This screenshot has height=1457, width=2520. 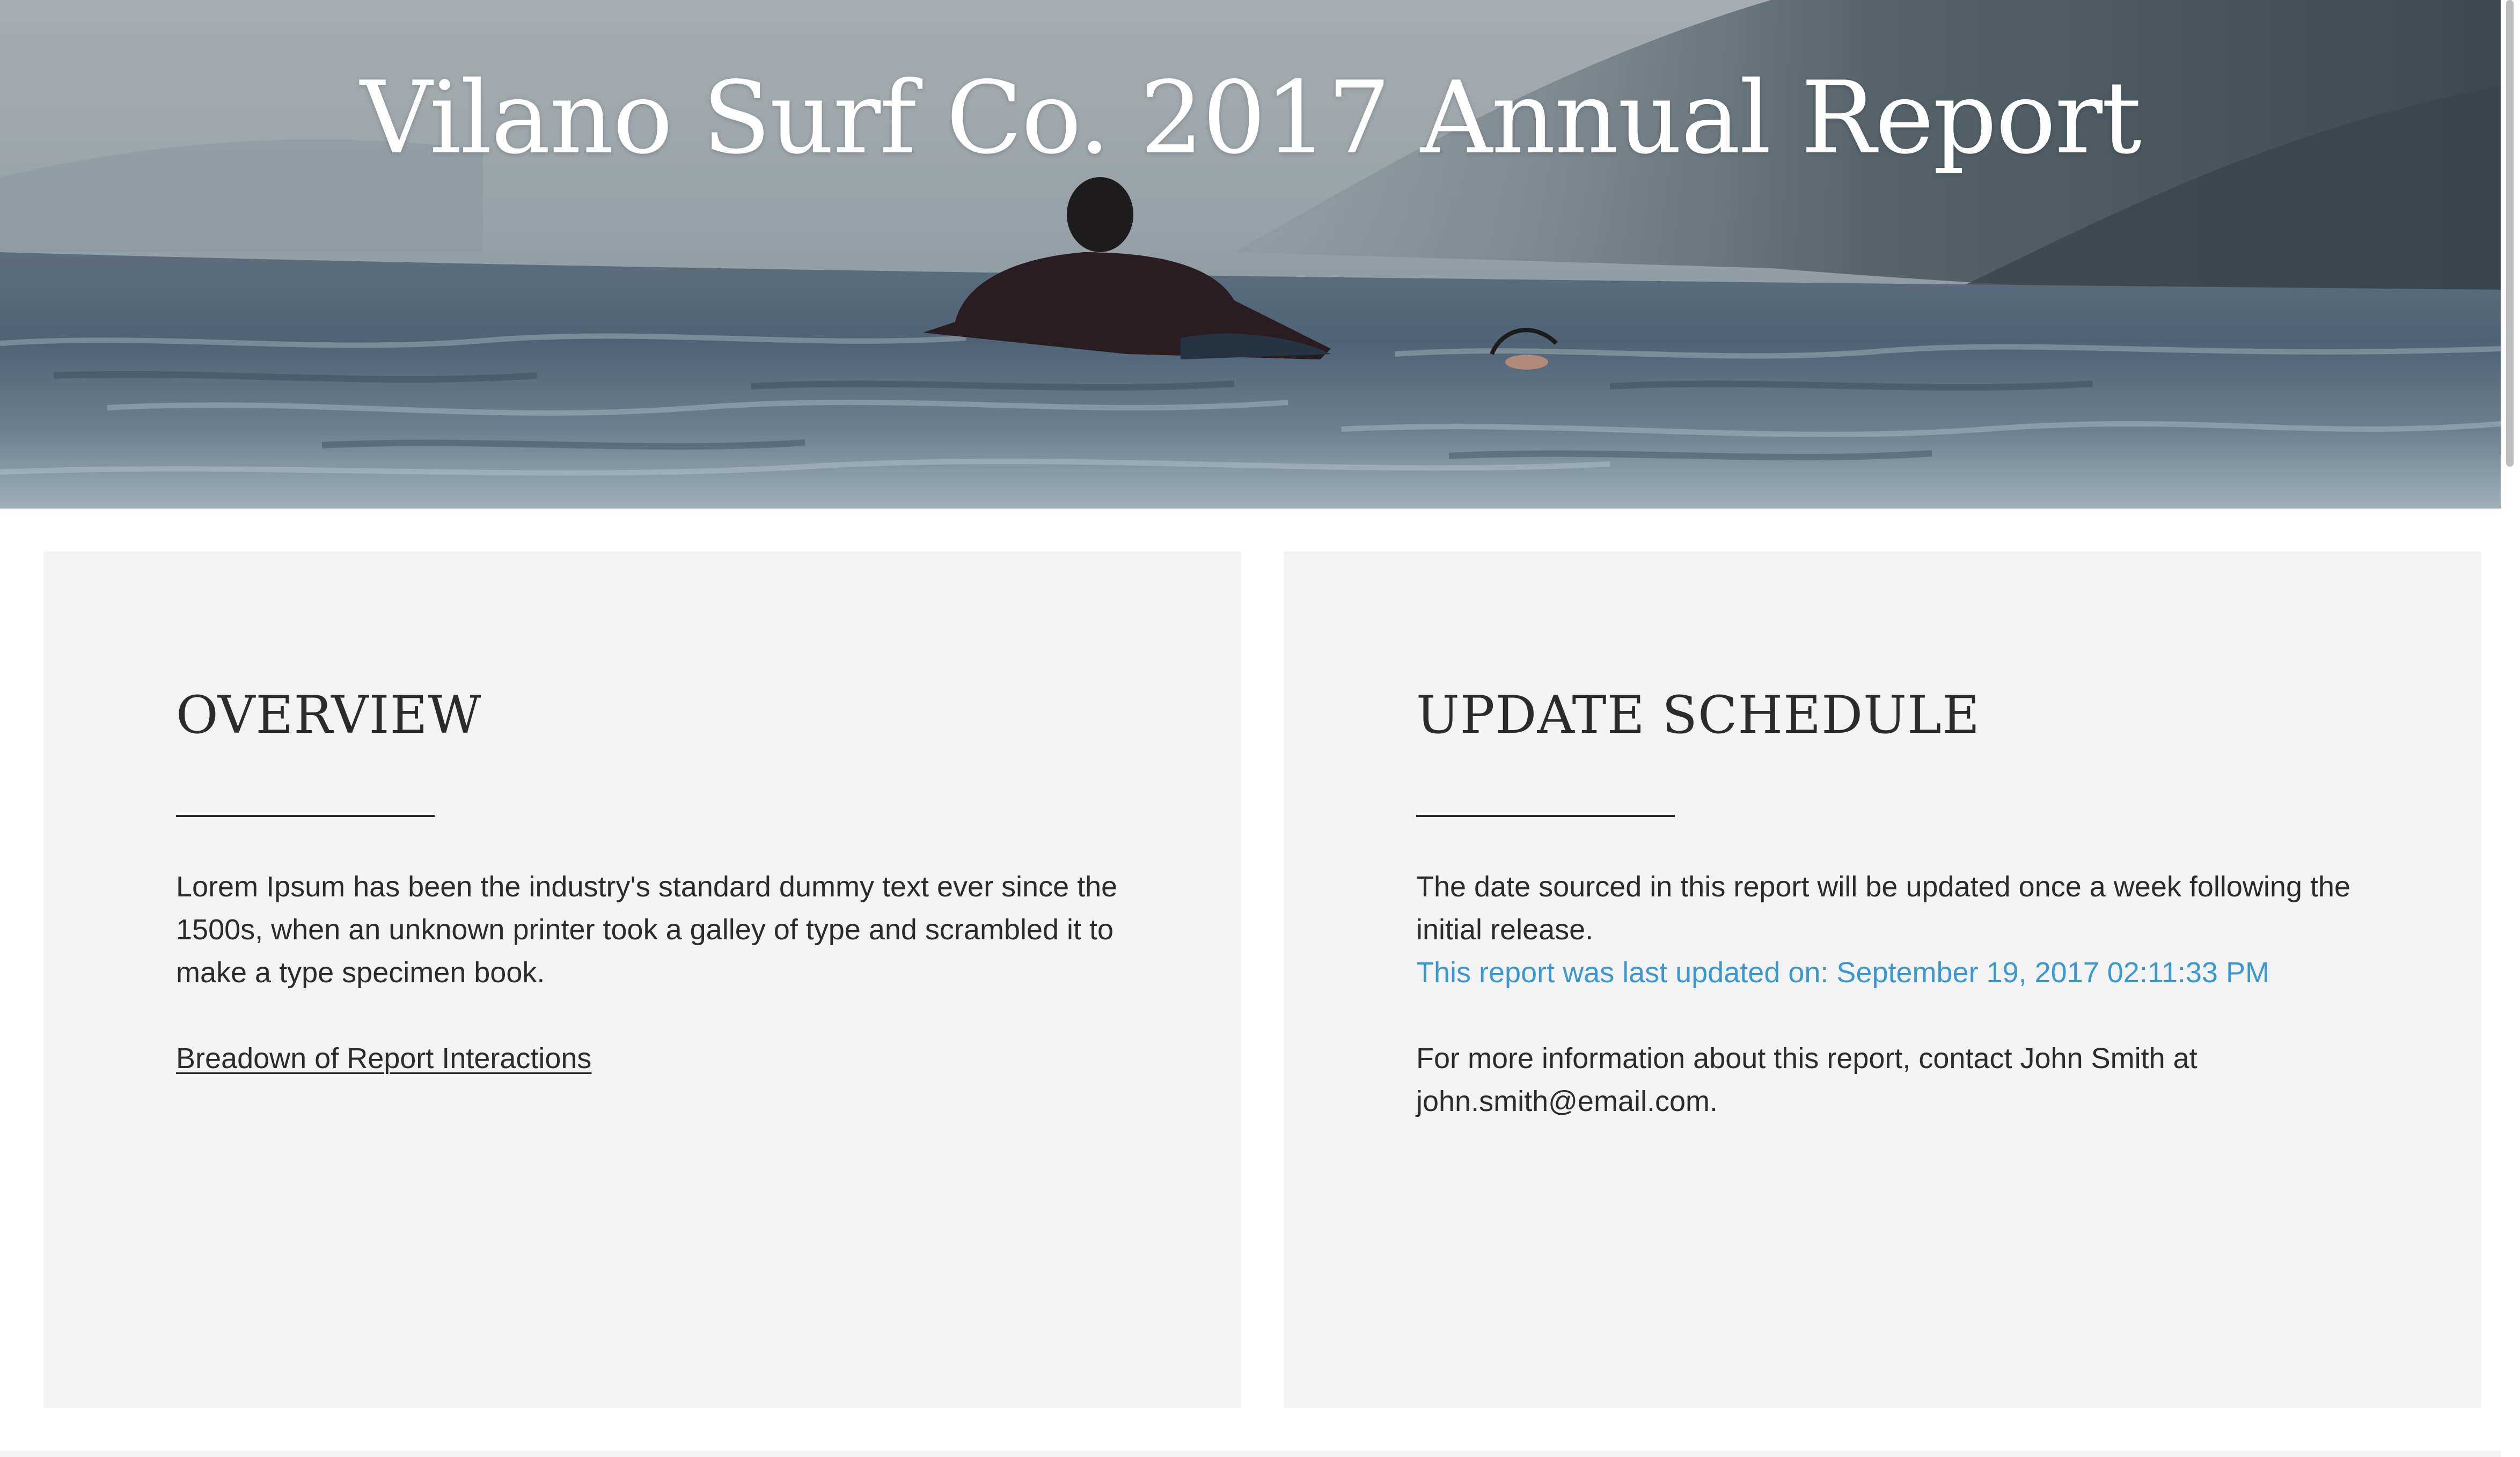 I want to click on report-interactions-link: Breadown of Report Interactions, so click(x=383, y=1058).